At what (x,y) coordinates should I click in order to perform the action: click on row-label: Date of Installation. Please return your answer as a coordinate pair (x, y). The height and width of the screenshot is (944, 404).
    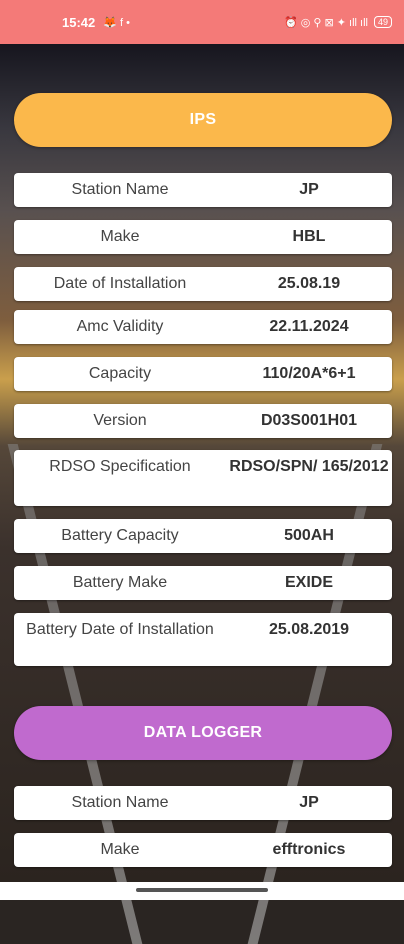
    Looking at the image, I should click on (120, 283).